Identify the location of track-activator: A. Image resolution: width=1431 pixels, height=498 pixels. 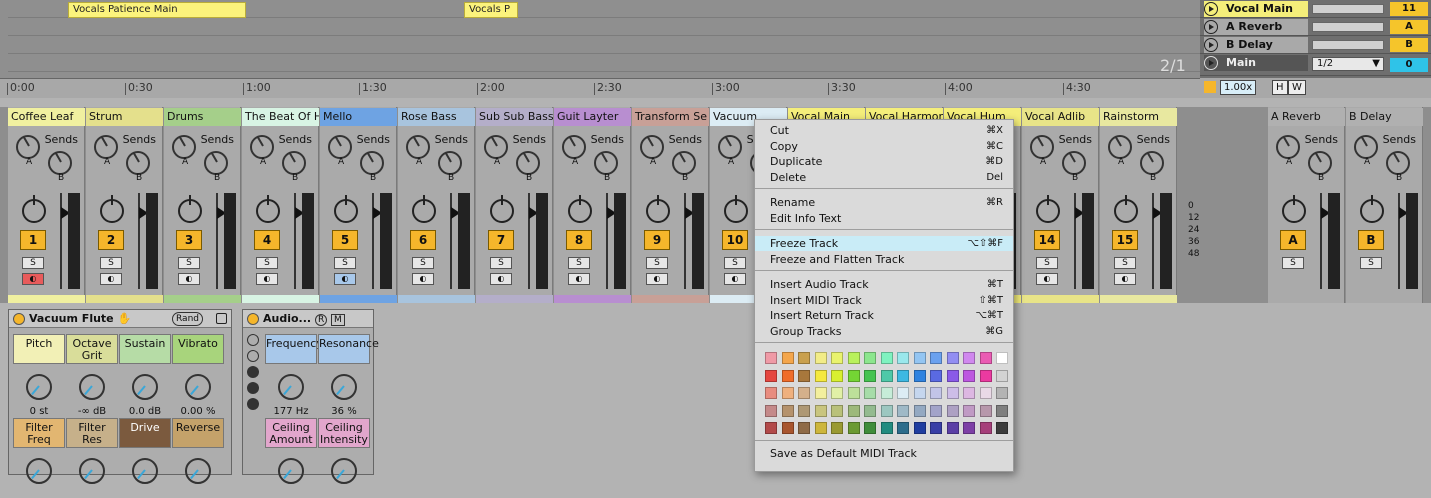
(1293, 240).